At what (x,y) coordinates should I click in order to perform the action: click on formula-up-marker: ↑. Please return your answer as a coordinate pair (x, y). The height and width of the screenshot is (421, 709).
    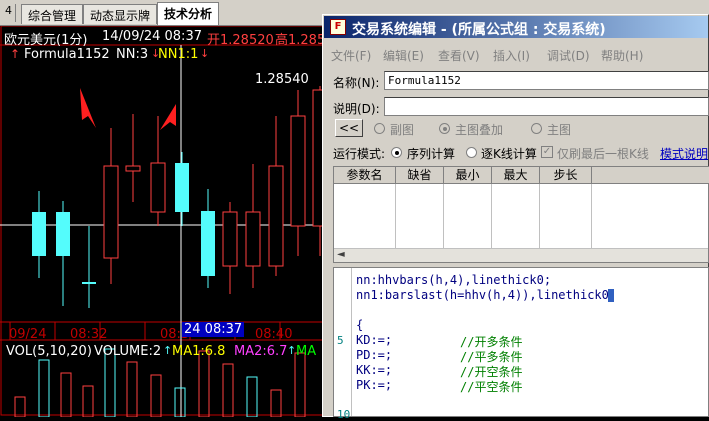
    Looking at the image, I should click on (15, 54).